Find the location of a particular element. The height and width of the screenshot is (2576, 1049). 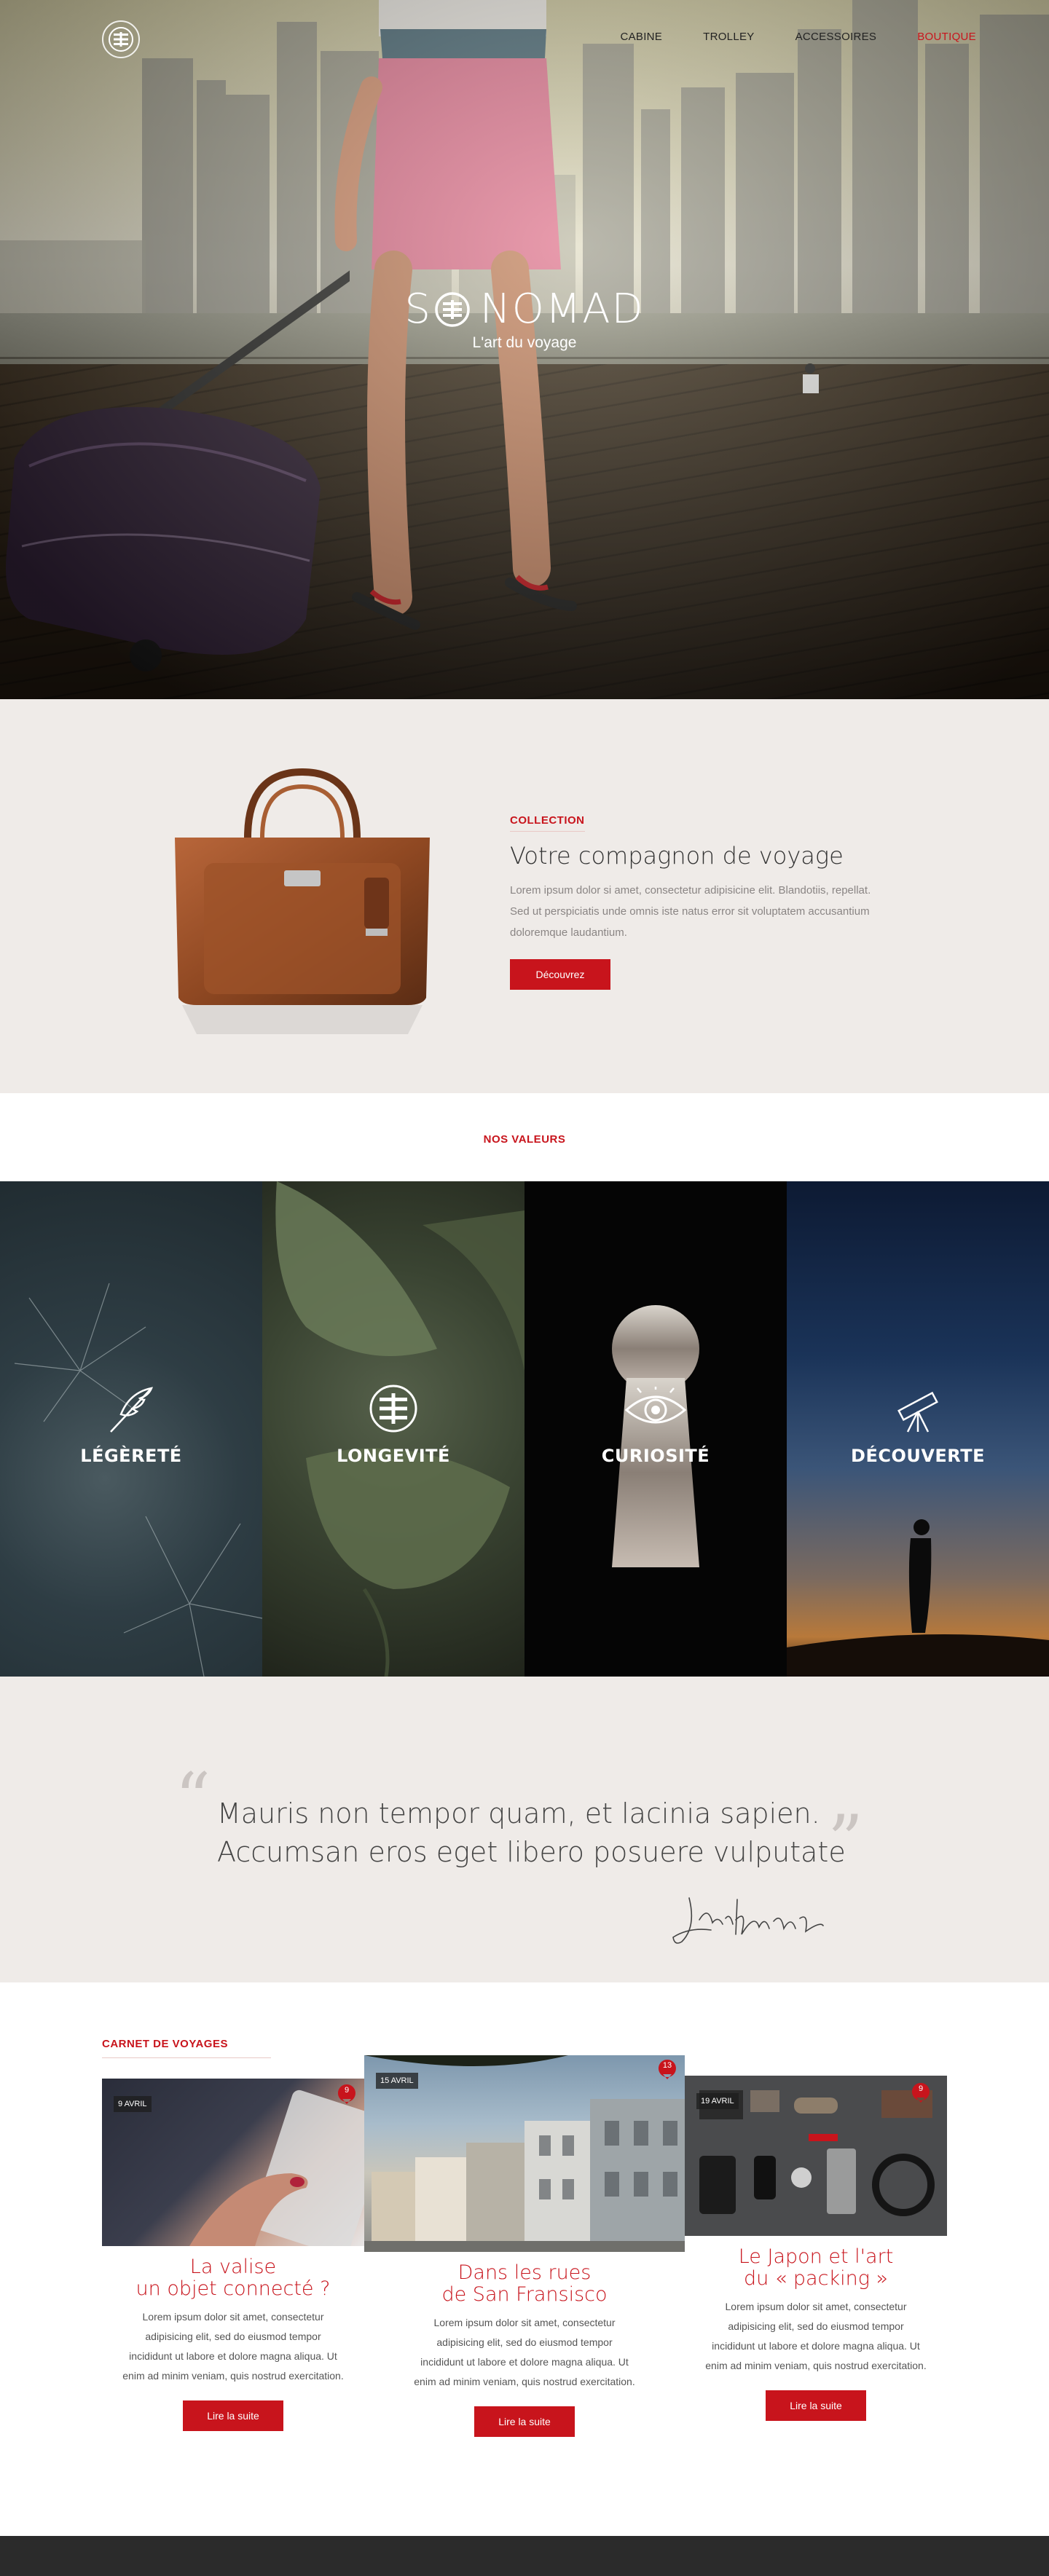

post-date: 9 AVRIL is located at coordinates (133, 2104).